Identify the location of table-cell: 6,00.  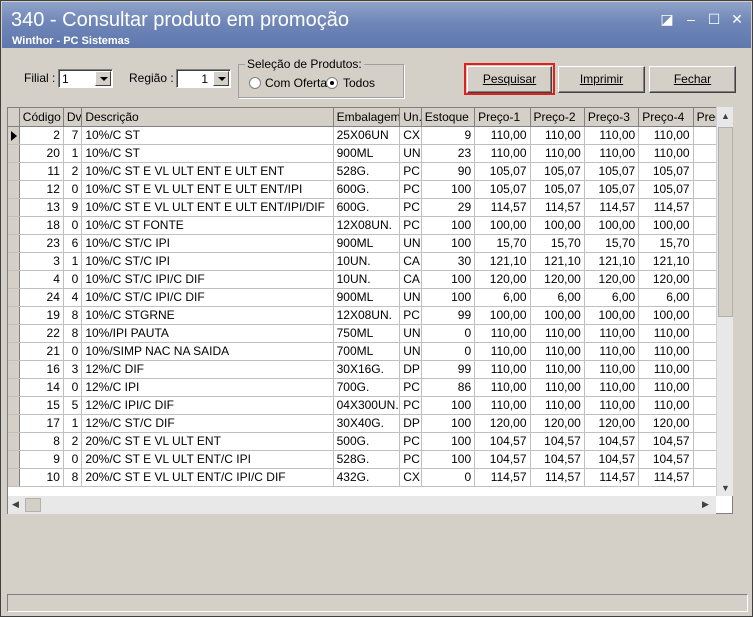
(557, 297).